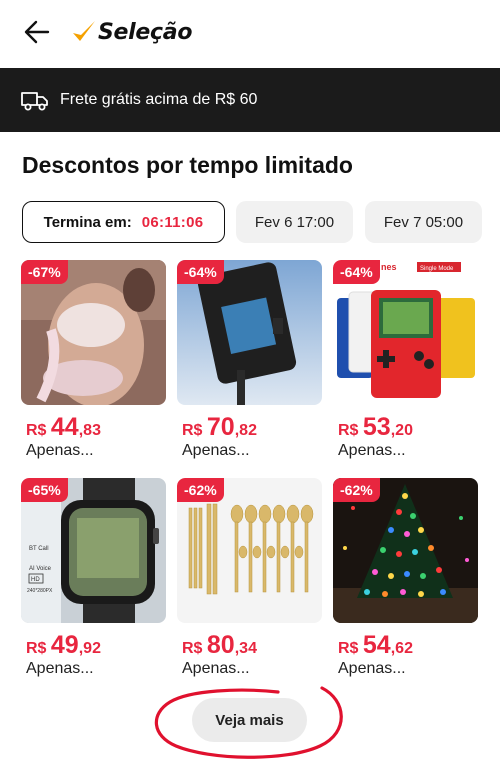  What do you see at coordinates (39, 549) in the screenshot?
I see `svg-text: BT Call` at bounding box center [39, 549].